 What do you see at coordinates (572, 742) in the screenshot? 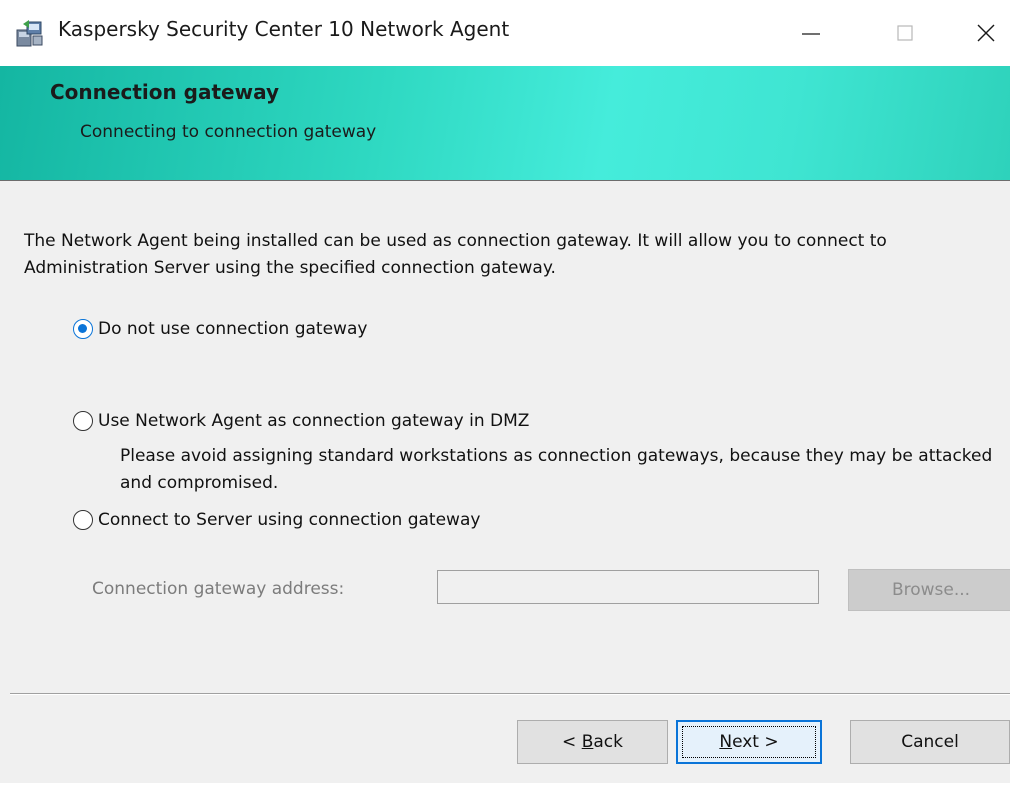
I see `back-button-prefix: <` at bounding box center [572, 742].